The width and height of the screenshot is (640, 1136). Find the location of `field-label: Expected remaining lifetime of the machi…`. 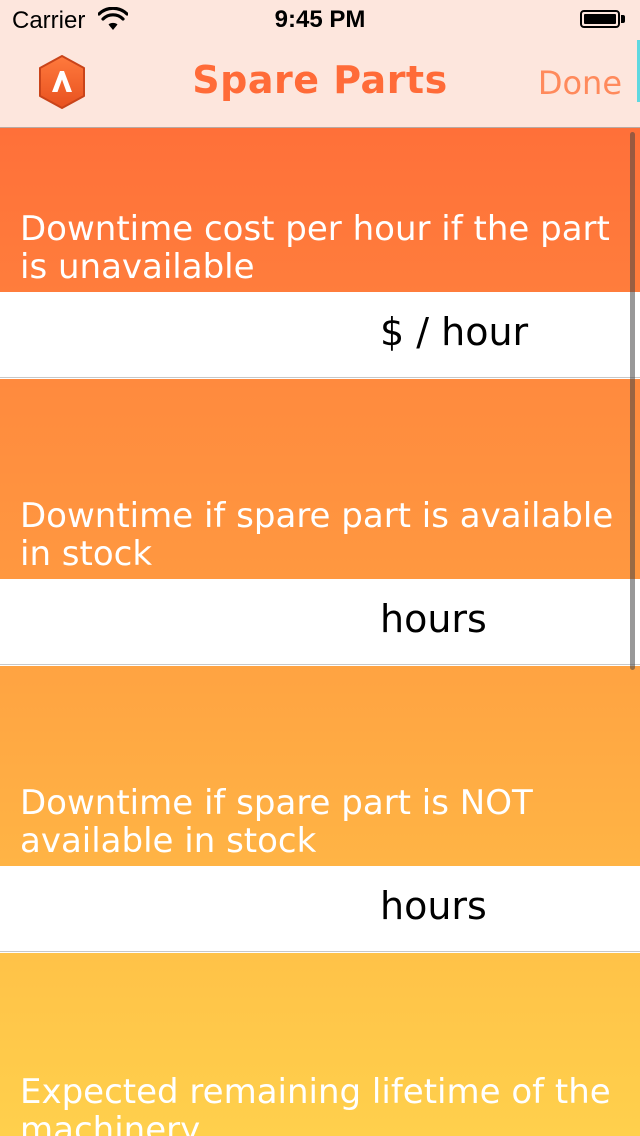

field-label: Expected remaining lifetime of the machi… is located at coordinates (315, 1104).